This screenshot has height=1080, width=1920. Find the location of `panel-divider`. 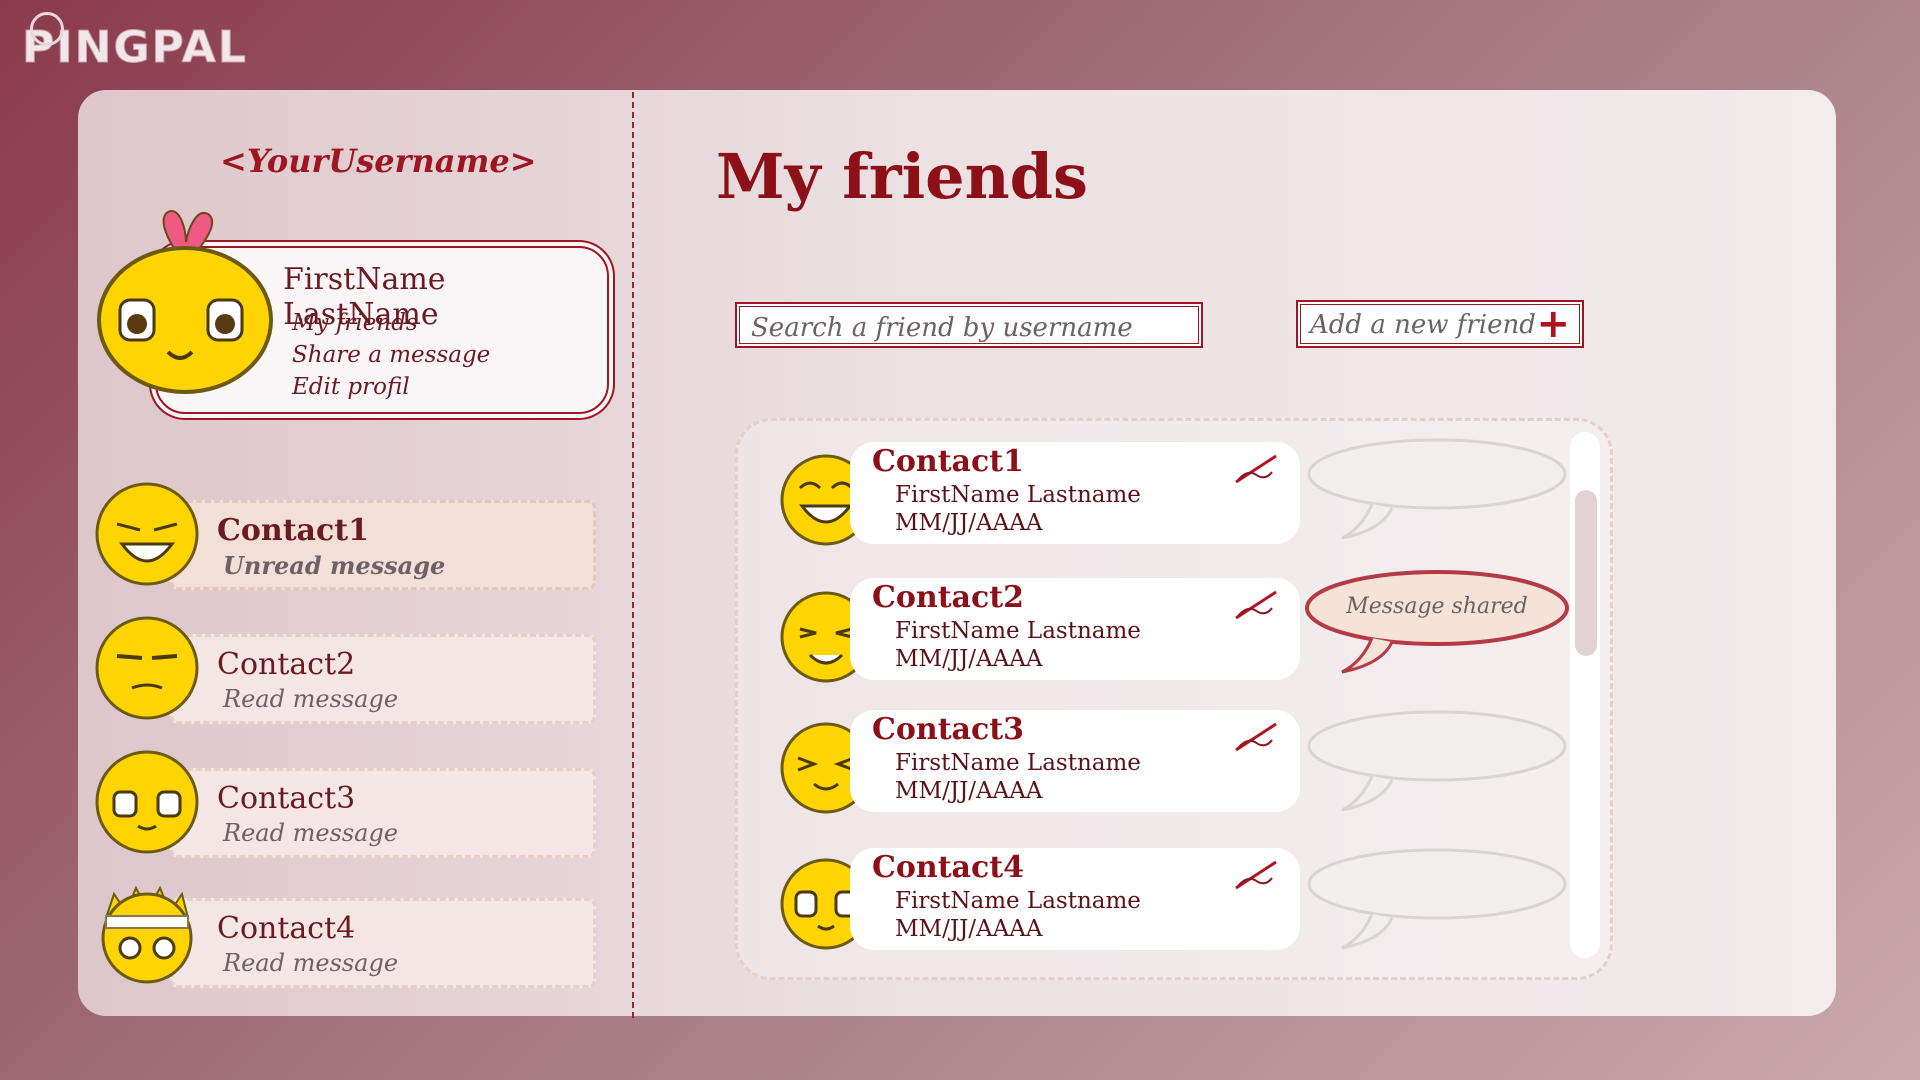

panel-divider is located at coordinates (633, 555).